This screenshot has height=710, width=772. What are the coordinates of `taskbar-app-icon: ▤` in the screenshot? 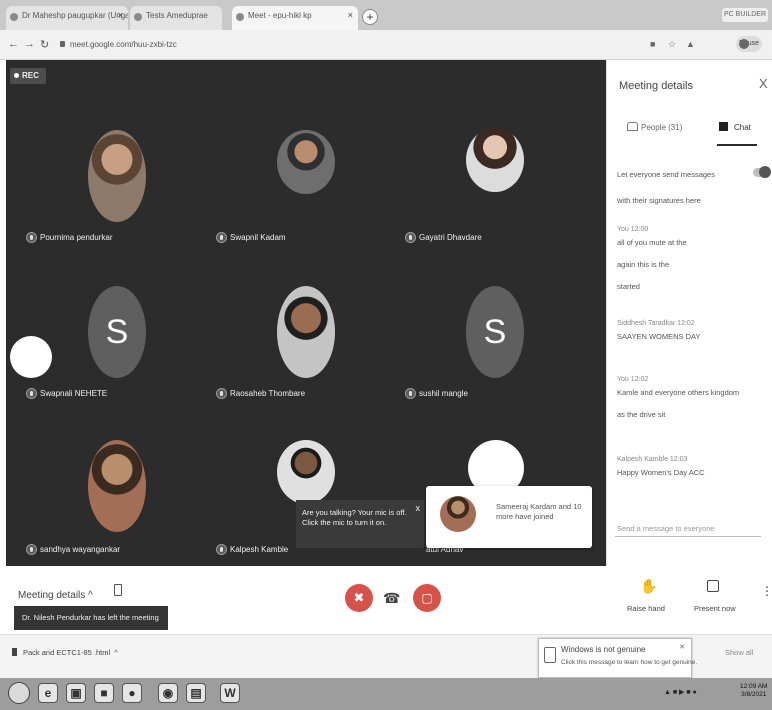 It's located at (196, 693).